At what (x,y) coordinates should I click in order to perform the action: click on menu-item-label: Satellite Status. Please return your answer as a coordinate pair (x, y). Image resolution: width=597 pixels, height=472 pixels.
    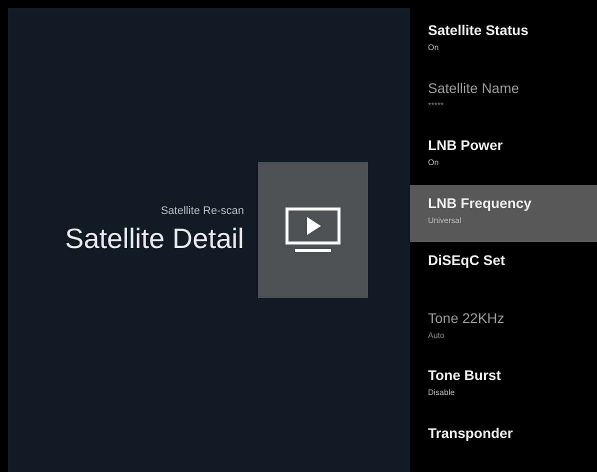
    Looking at the image, I should click on (478, 30).